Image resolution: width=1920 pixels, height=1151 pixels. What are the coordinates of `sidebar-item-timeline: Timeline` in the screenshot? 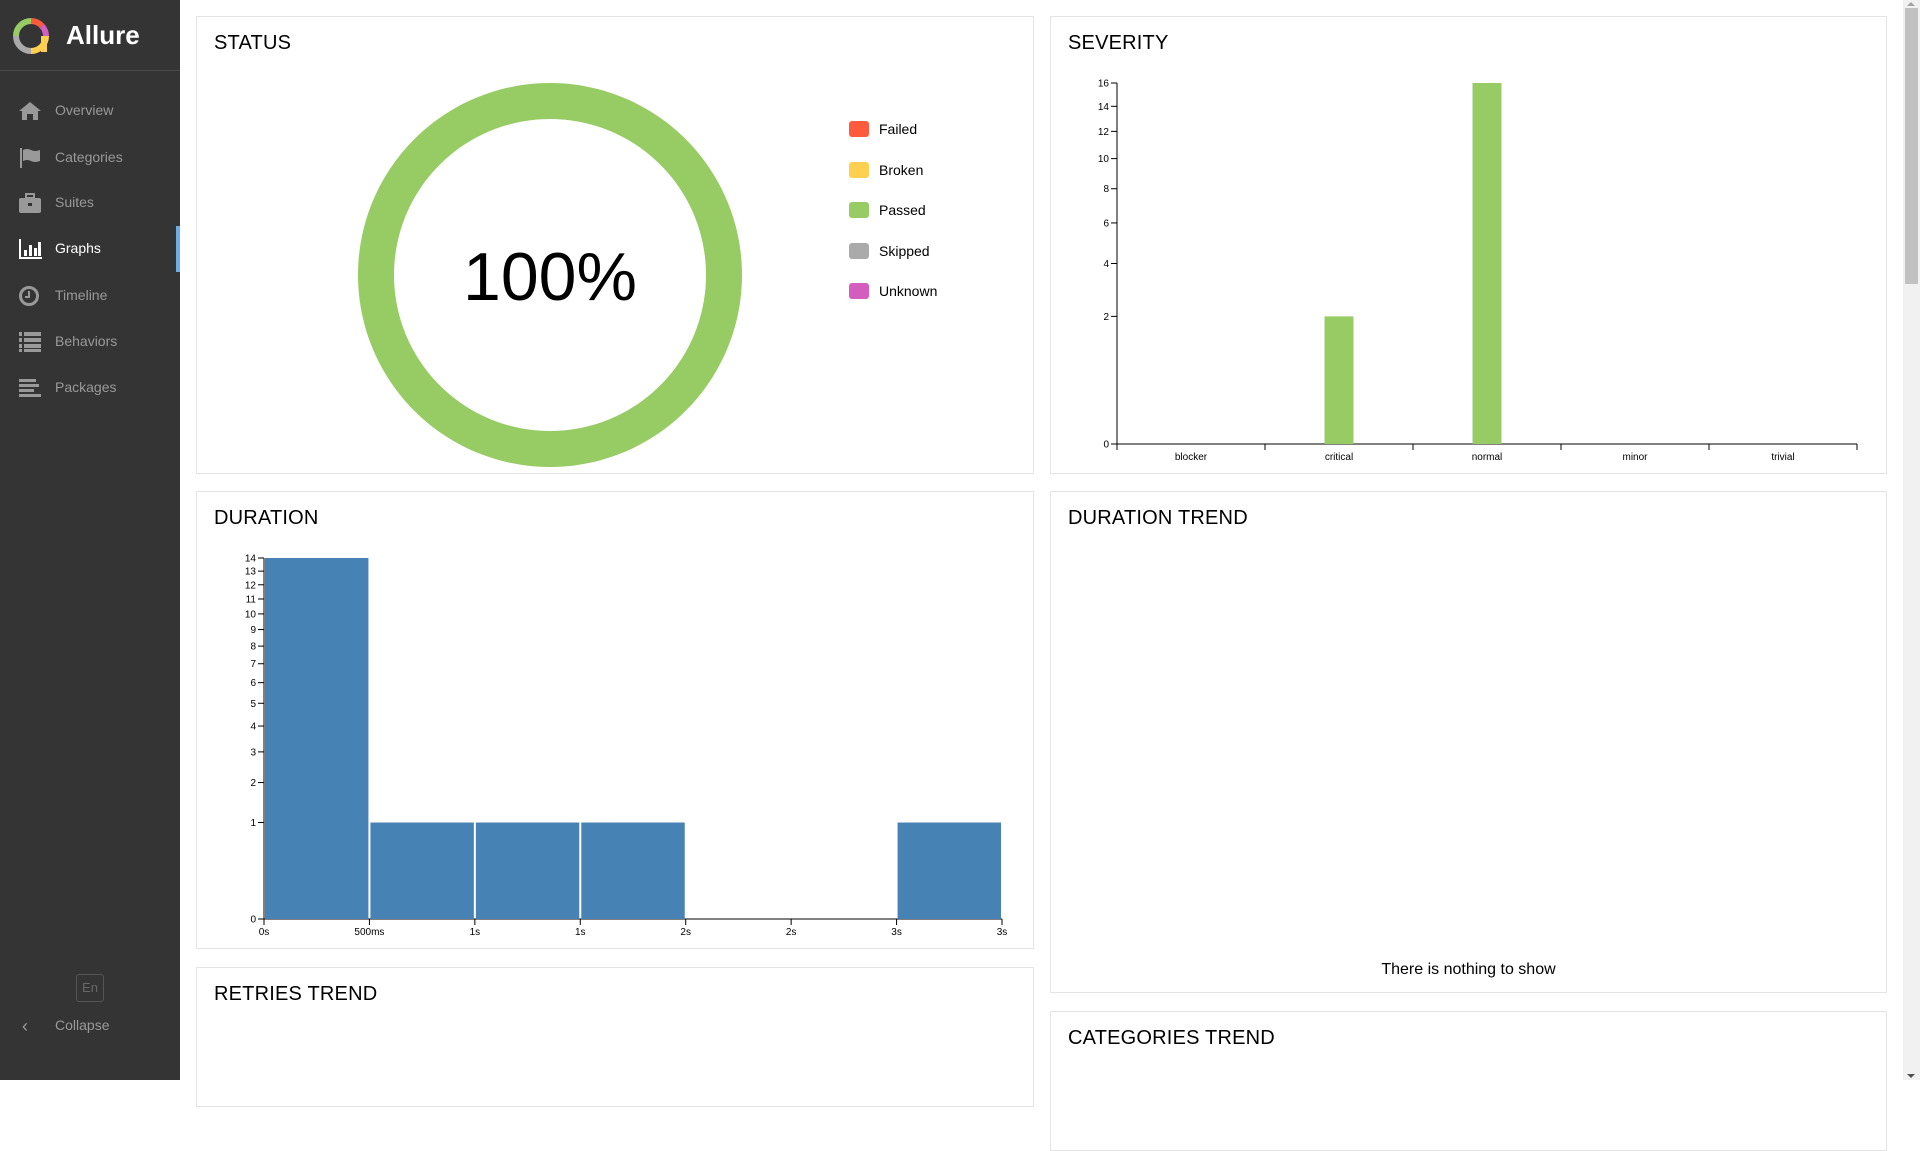 It's located at (90, 296).